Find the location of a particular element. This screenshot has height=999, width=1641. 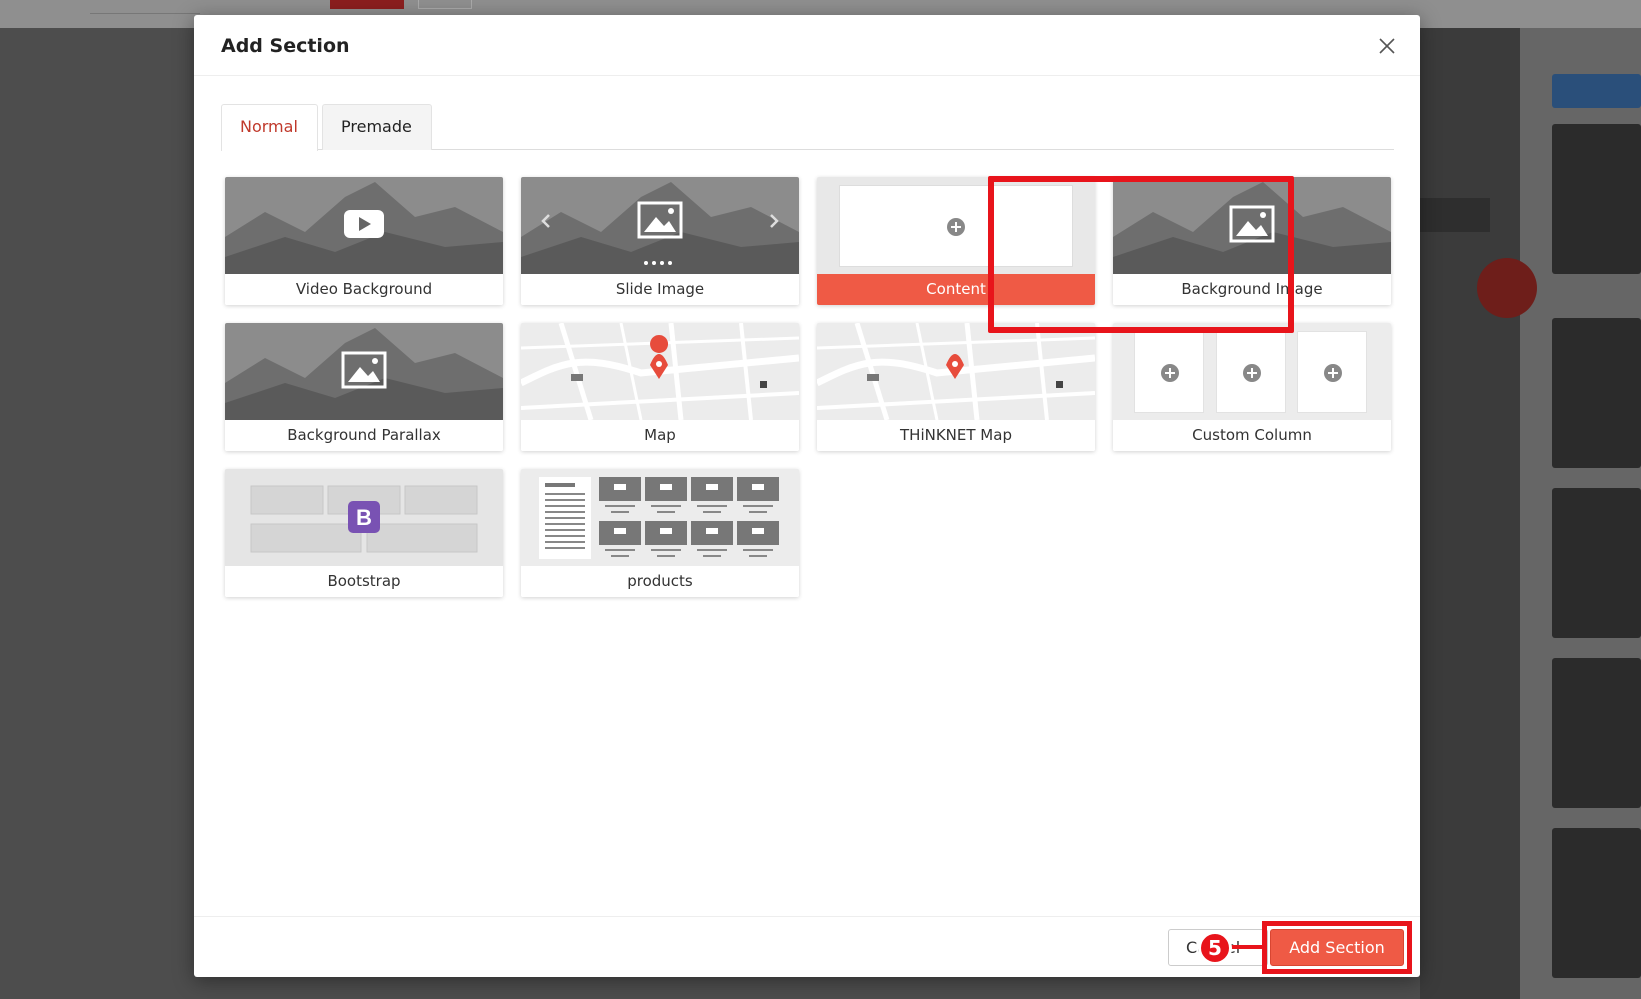

section-tile-label: THiNKNET Map is located at coordinates (956, 435).